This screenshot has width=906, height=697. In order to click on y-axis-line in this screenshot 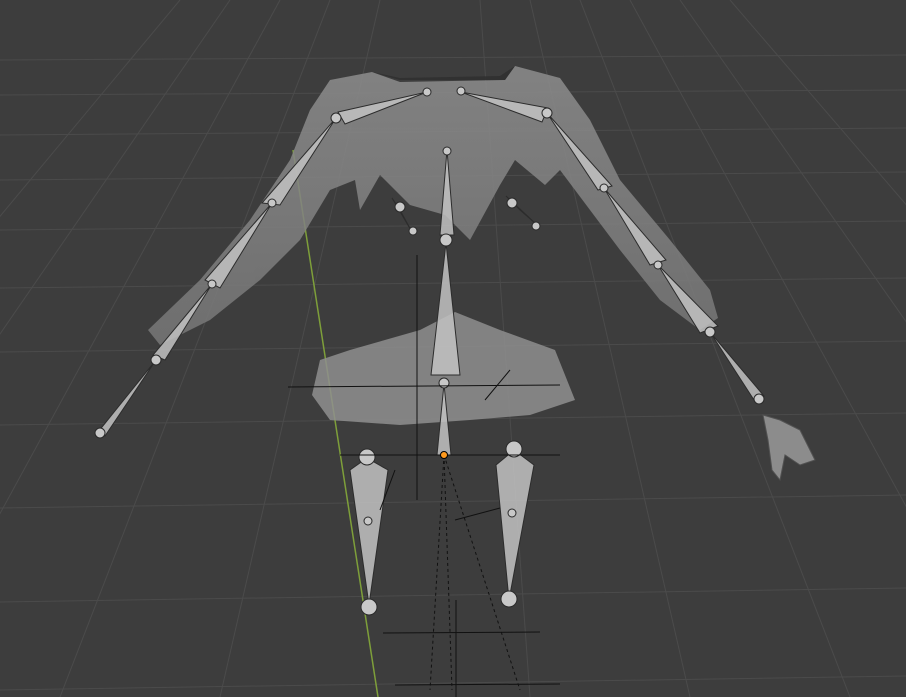, I will do `click(335, 423)`.